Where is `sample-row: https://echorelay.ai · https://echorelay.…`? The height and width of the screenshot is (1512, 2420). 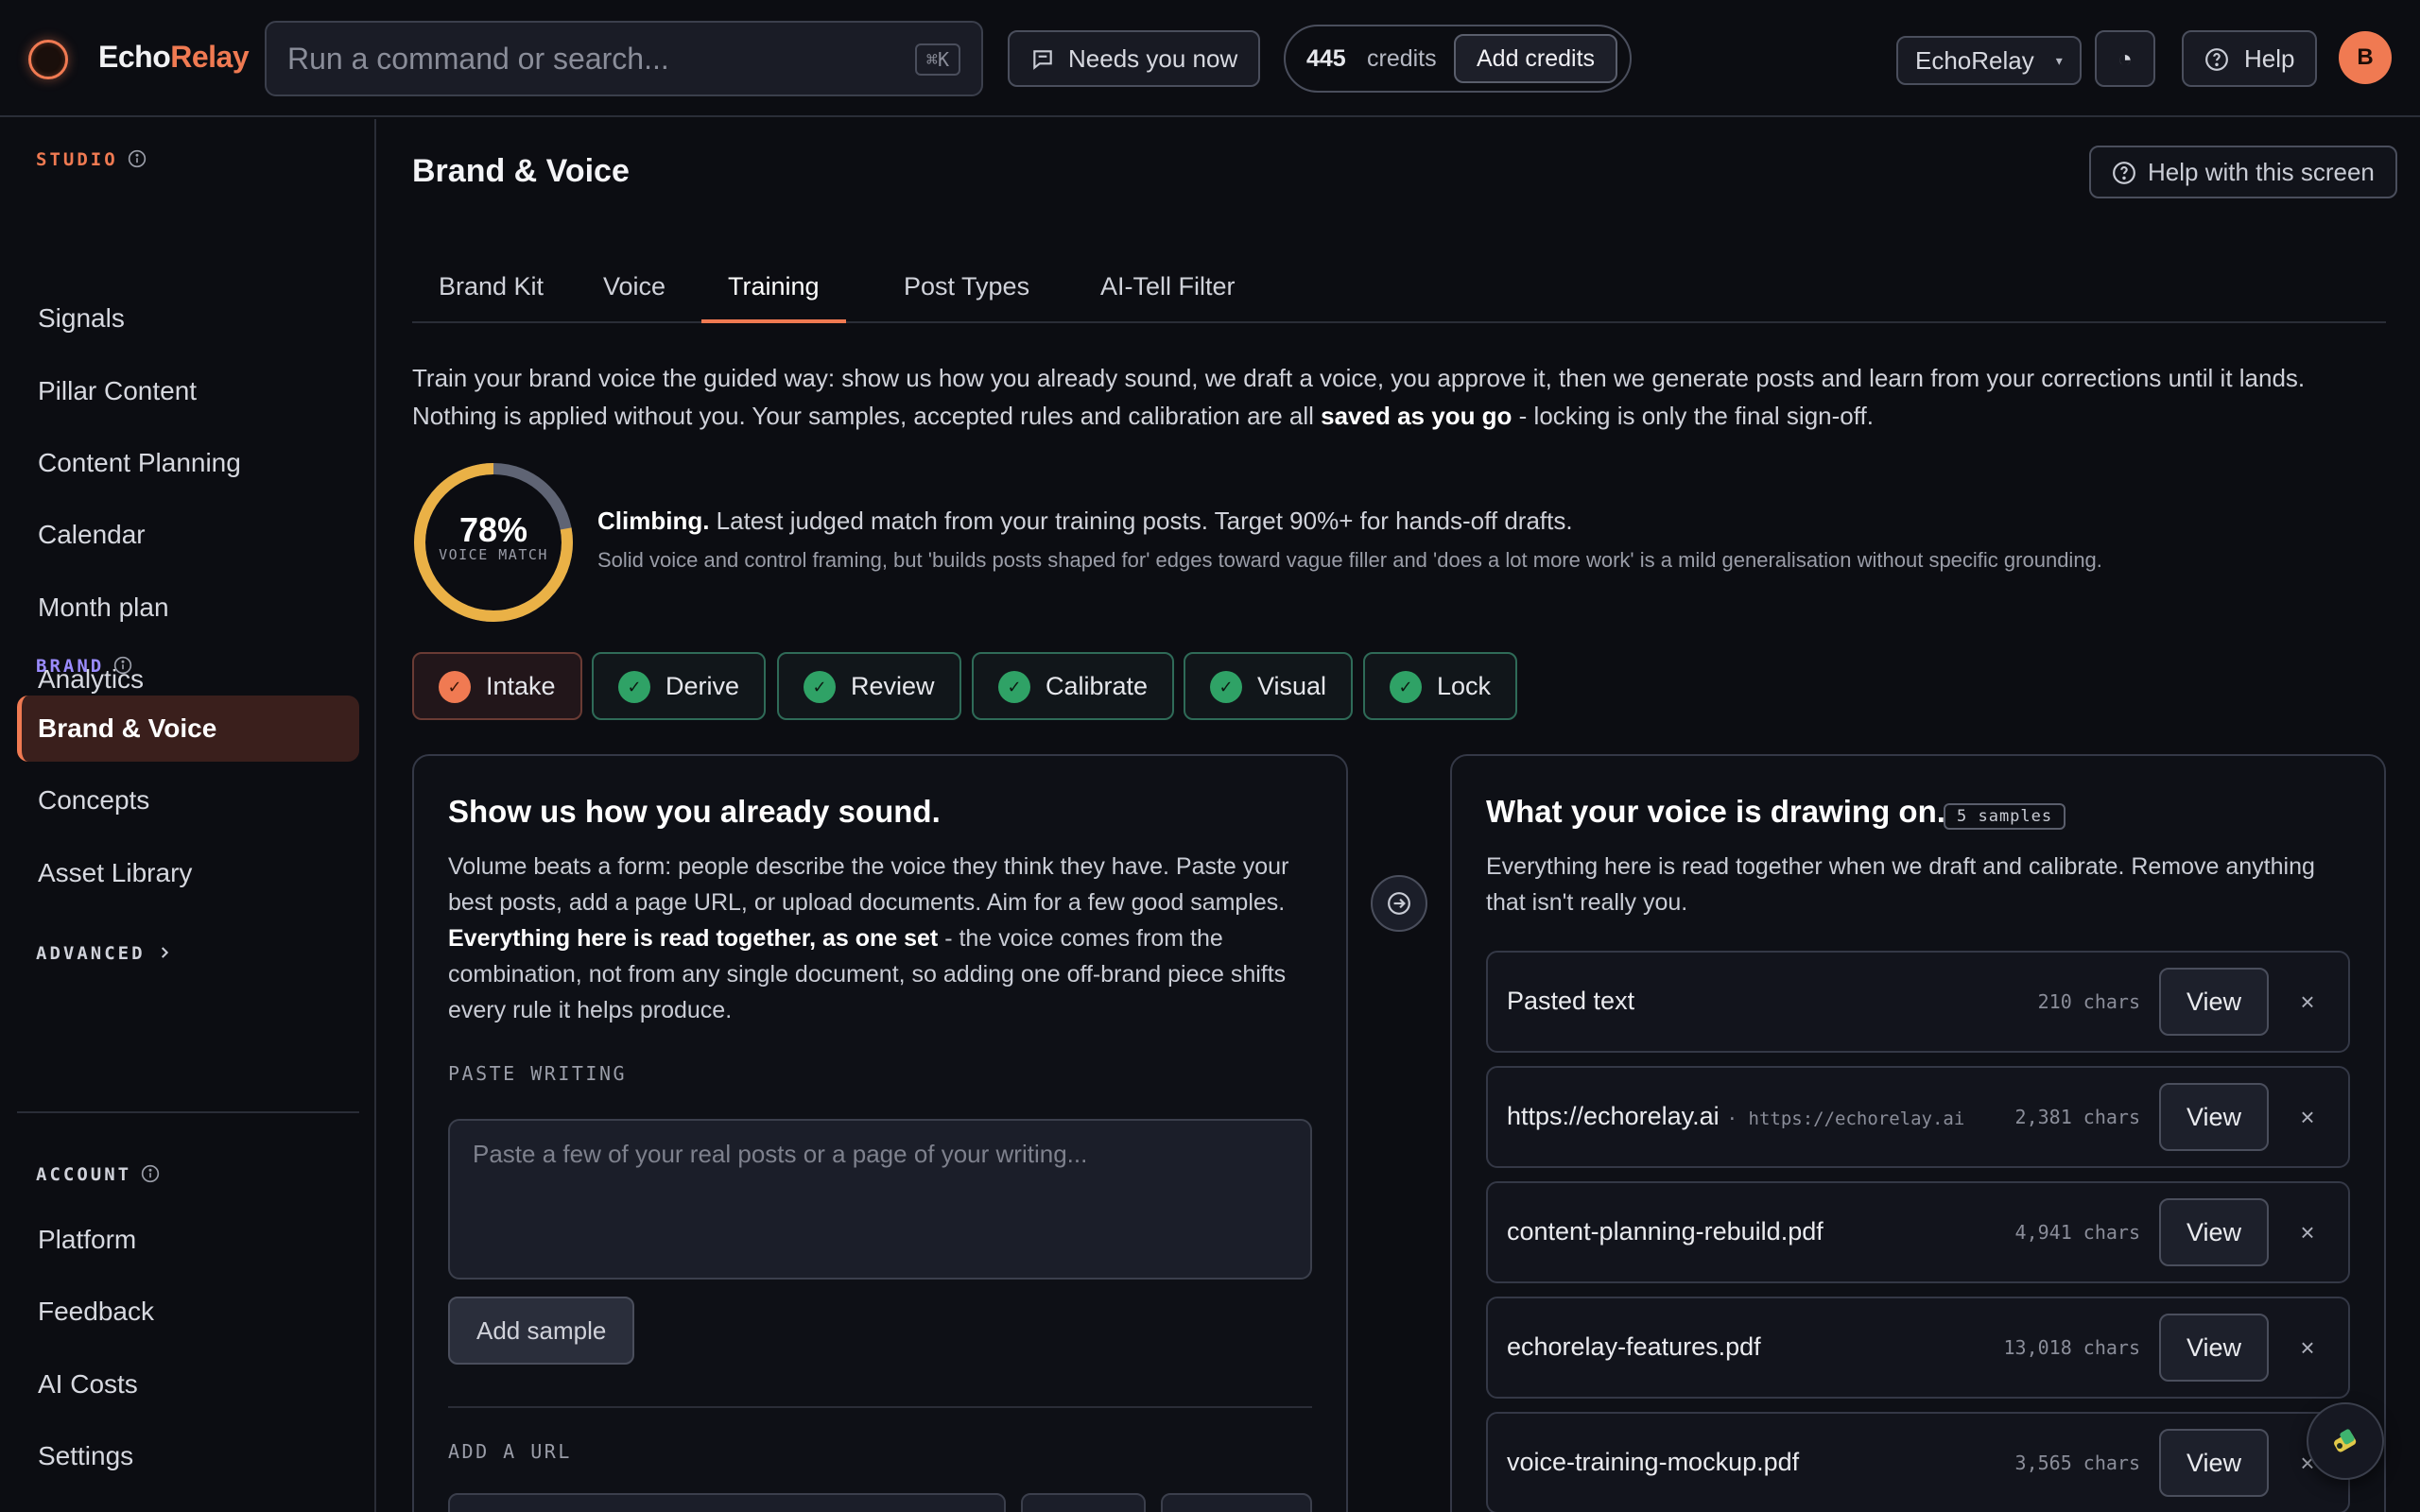
sample-row: https://echorelay.ai · https://echorelay.… is located at coordinates (1918, 1117).